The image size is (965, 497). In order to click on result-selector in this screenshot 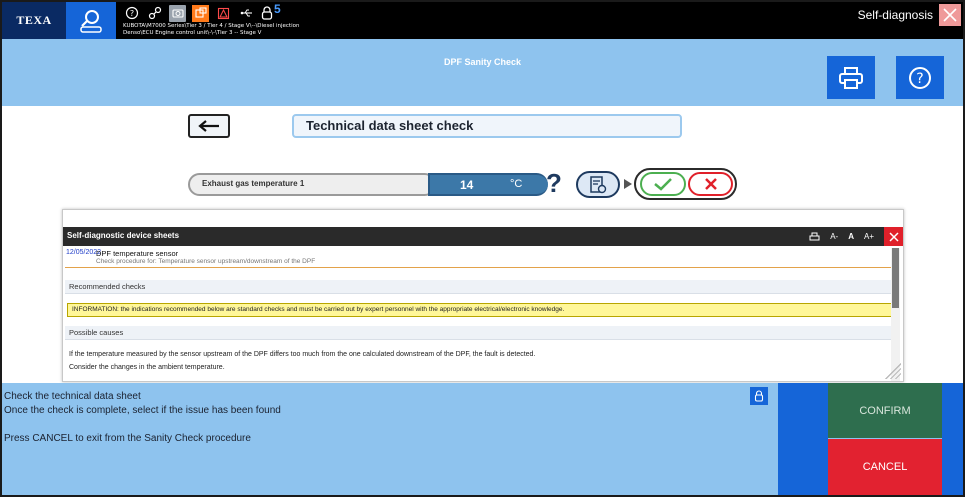, I will do `click(685, 184)`.